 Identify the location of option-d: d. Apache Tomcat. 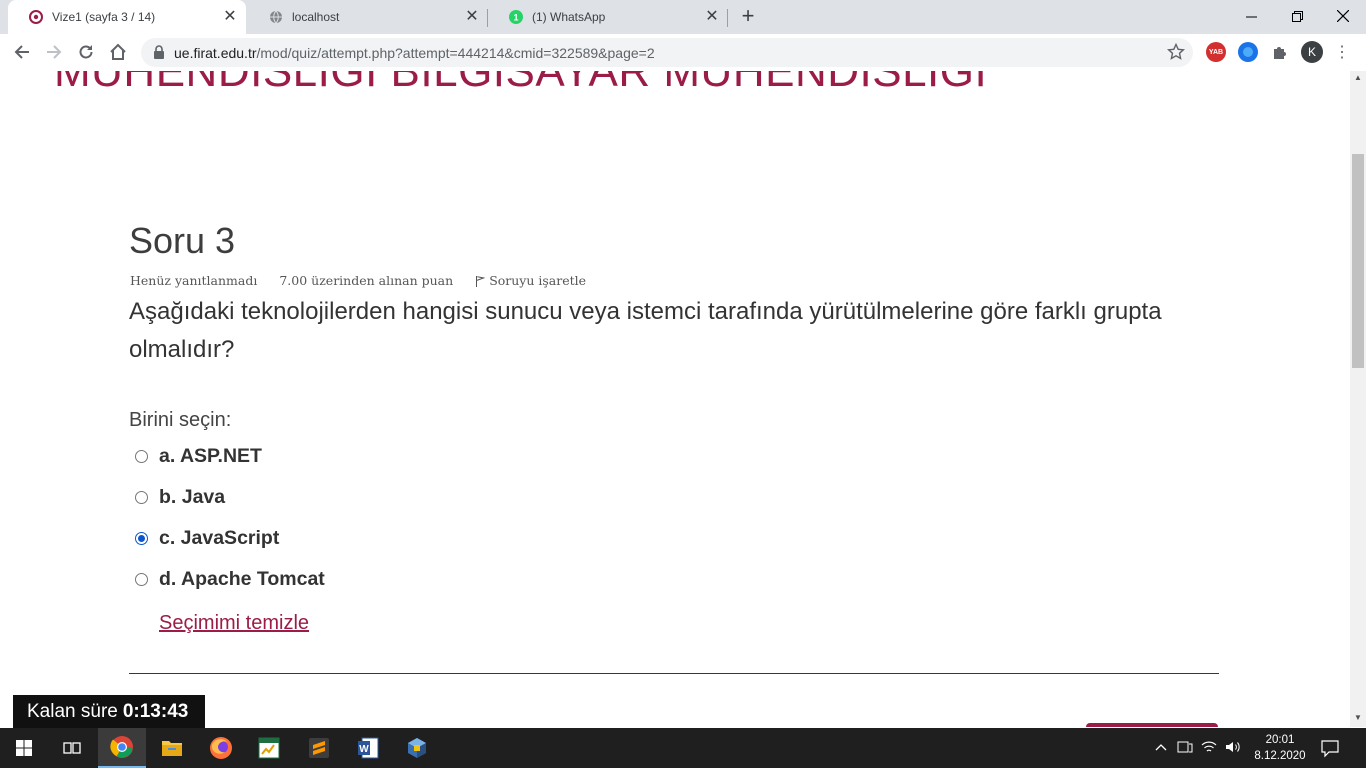
(230, 579).